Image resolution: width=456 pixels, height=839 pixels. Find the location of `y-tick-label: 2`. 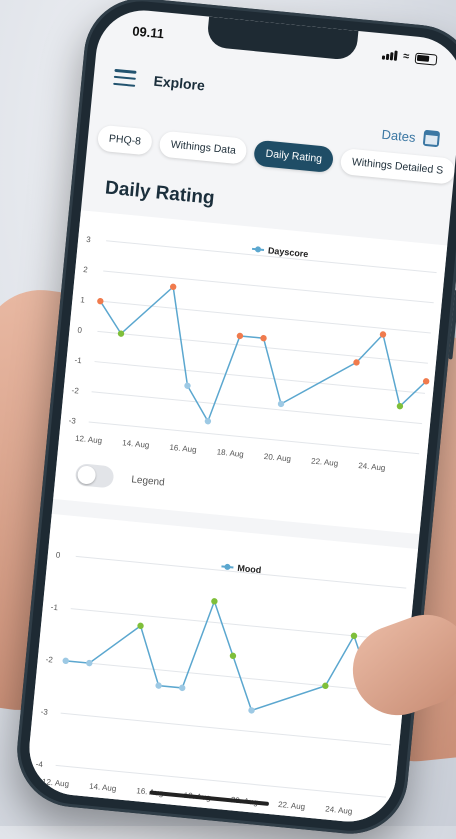

y-tick-label: 2 is located at coordinates (86, 269).